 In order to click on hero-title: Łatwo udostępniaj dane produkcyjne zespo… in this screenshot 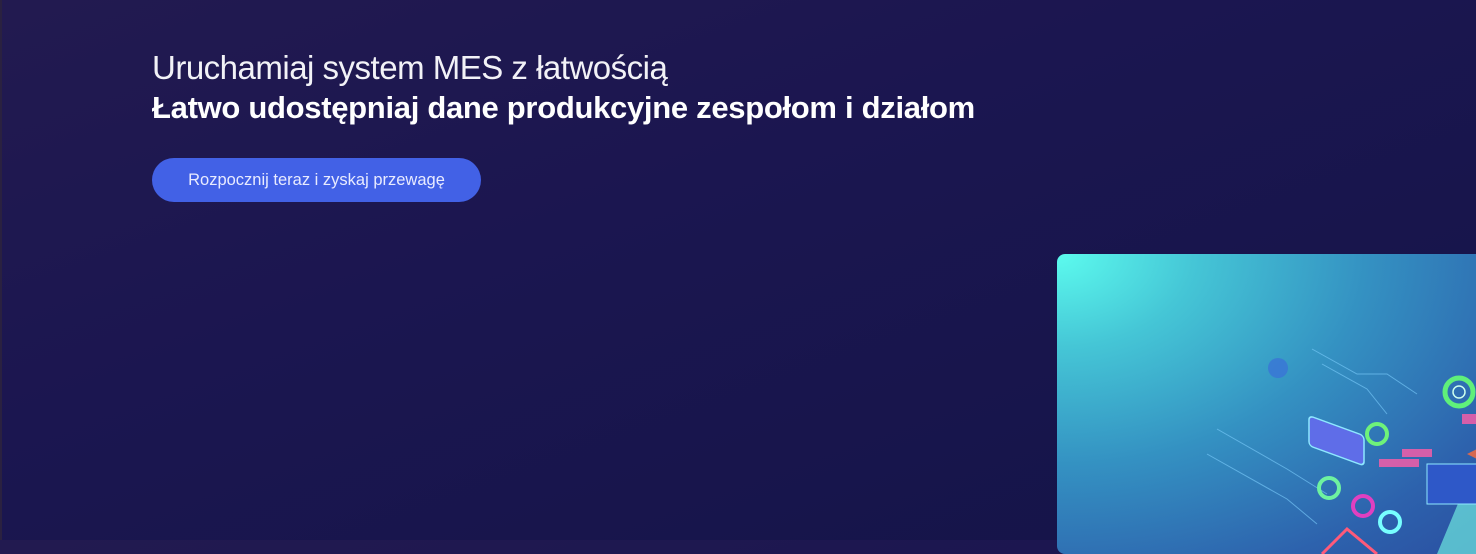, I will do `click(563, 107)`.